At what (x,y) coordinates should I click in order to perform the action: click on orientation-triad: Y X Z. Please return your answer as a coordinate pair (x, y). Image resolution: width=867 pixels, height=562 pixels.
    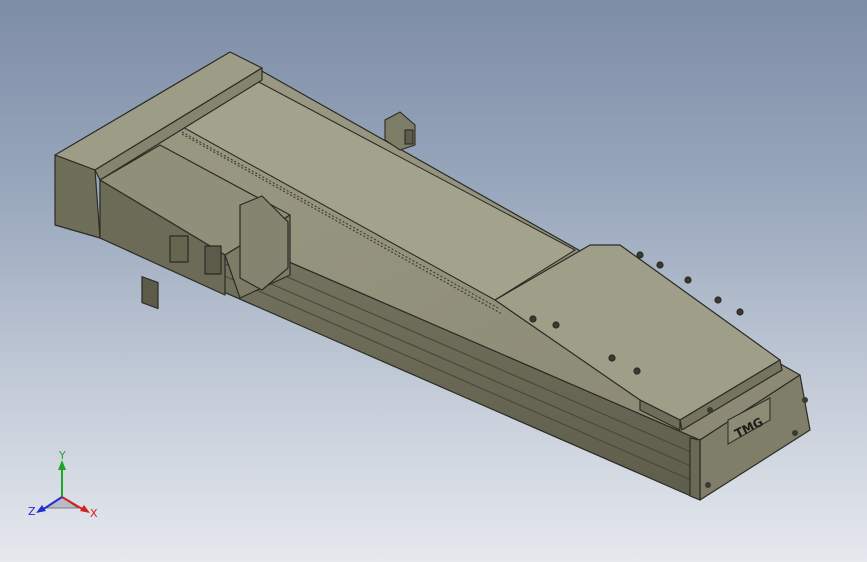
    Looking at the image, I should click on (63, 484).